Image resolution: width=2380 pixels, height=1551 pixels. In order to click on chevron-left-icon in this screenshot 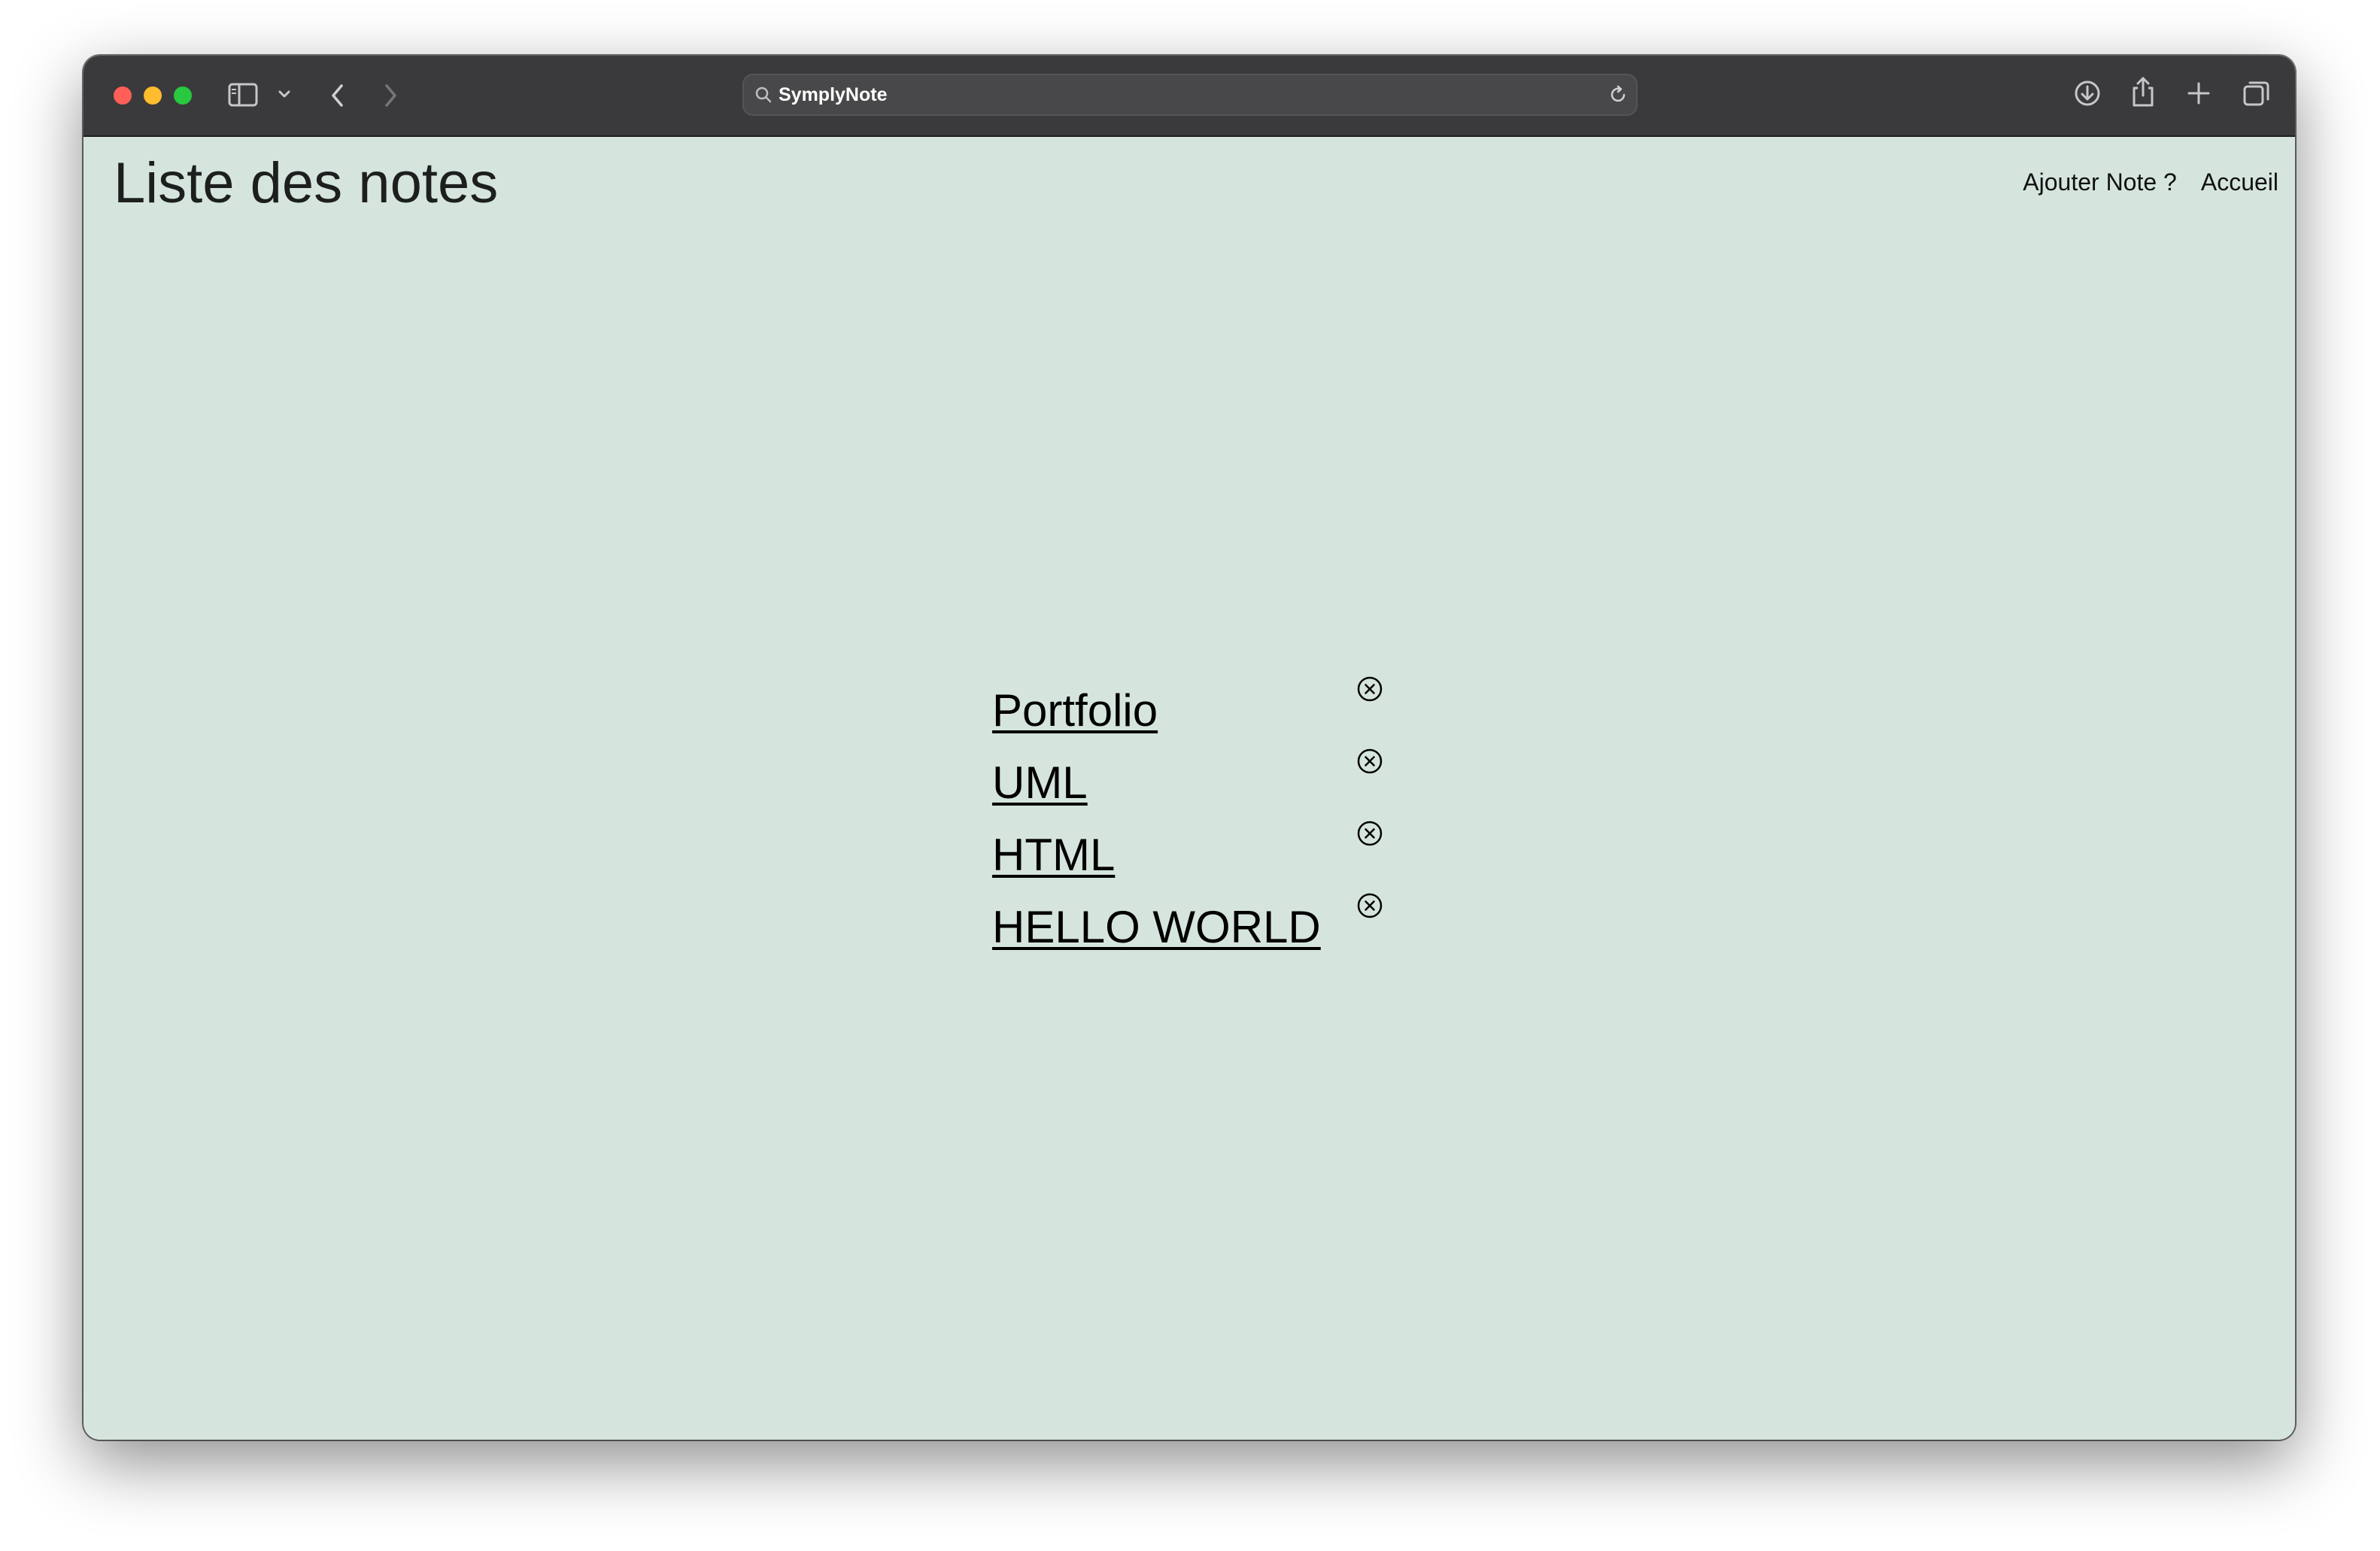, I will do `click(338, 96)`.